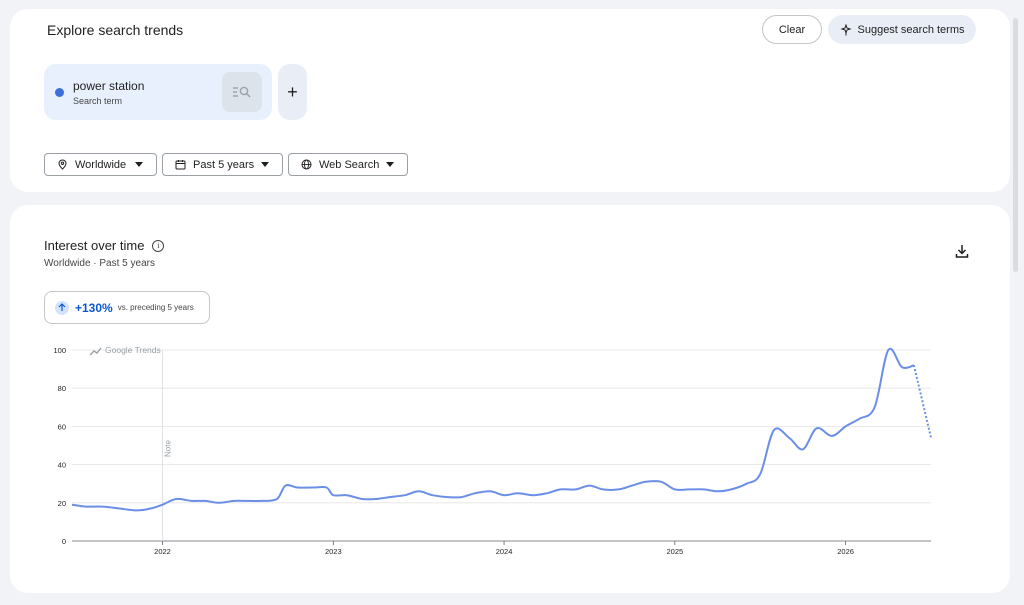 The image size is (1024, 605). I want to click on suggest-search-terms-label: Suggest search terms, so click(911, 29).